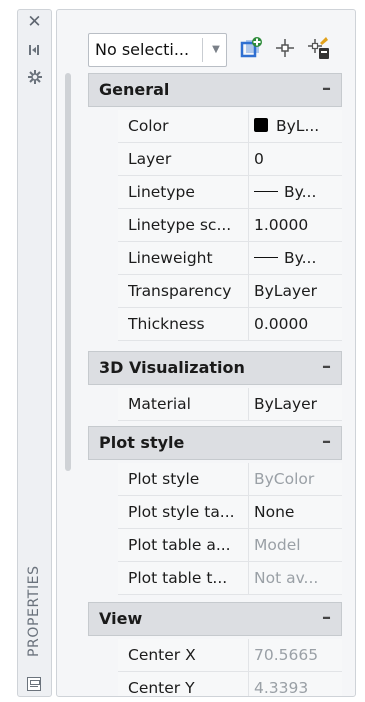 The height and width of the screenshot is (702, 365). Describe the element at coordinates (180, 291) in the screenshot. I see `property-name: Transparency` at that location.